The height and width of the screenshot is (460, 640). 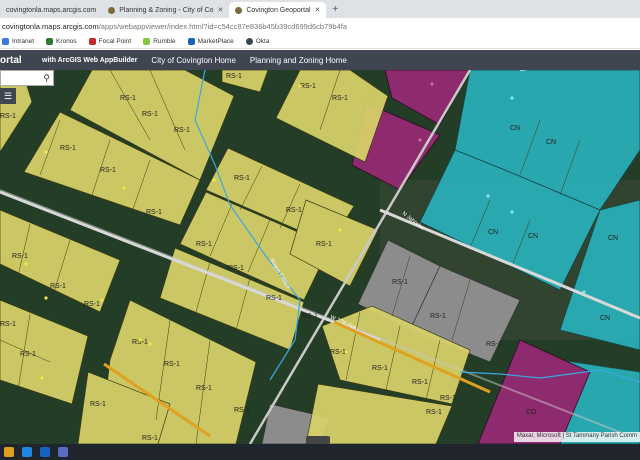 I want to click on bookmark-label: Focal Point, so click(x=115, y=41).